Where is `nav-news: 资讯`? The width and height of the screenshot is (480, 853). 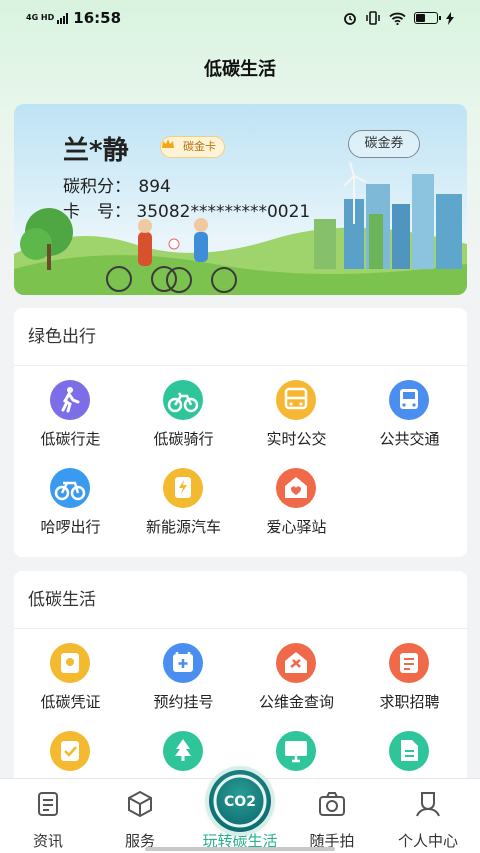
nav-news: 资讯 is located at coordinates (48, 816).